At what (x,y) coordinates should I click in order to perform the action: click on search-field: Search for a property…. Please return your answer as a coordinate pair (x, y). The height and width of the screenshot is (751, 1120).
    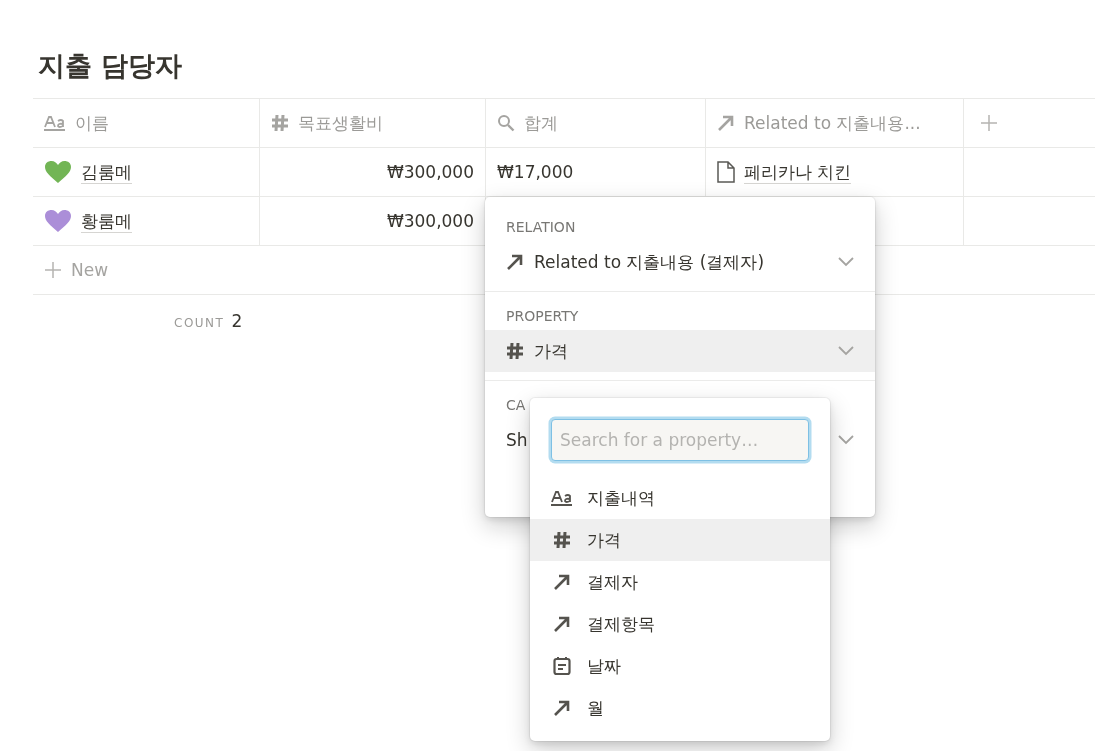
    Looking at the image, I should click on (680, 440).